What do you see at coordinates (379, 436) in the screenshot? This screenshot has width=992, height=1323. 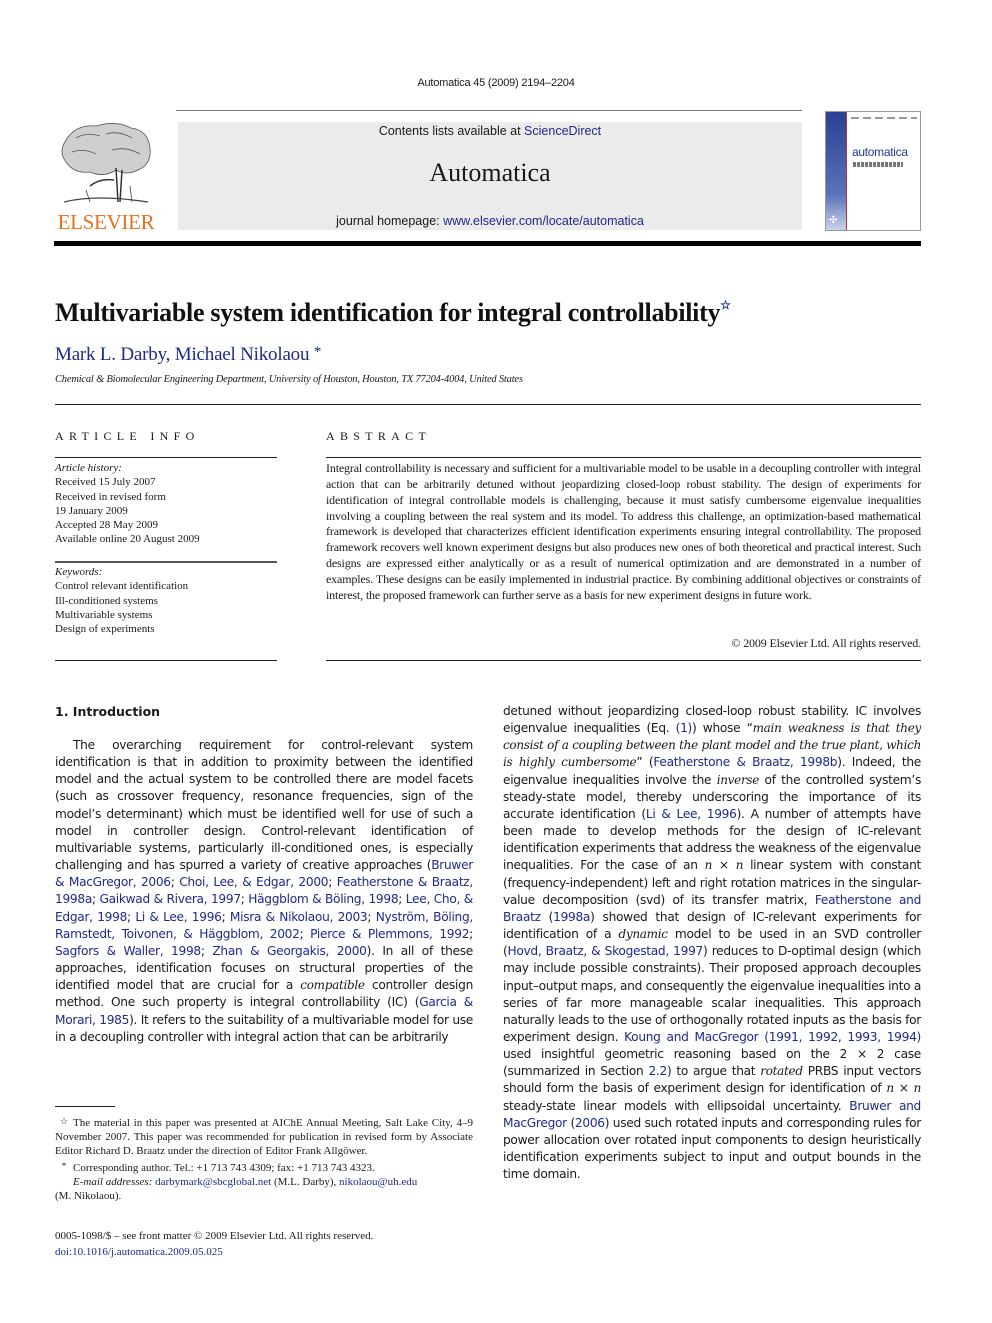 I see `abstract-heading: ABSTRACT` at bounding box center [379, 436].